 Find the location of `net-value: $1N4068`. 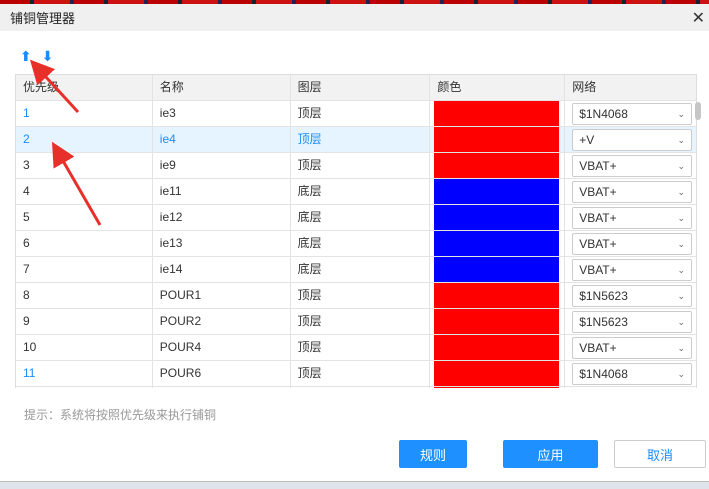

net-value: $1N4068 is located at coordinates (603, 373).